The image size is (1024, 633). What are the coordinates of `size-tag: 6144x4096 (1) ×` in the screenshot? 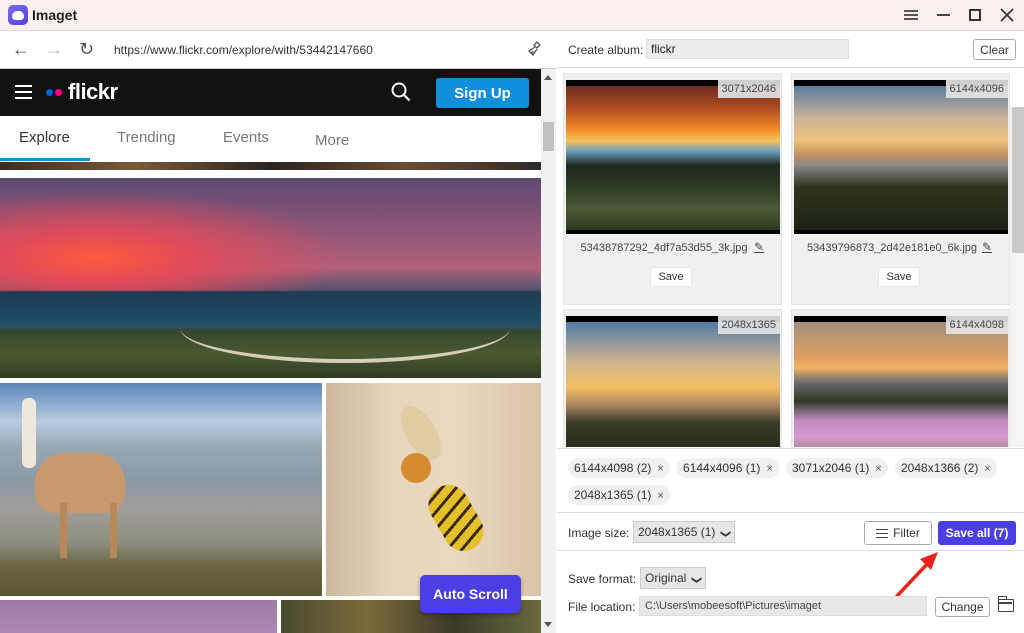 It's located at (728, 468).